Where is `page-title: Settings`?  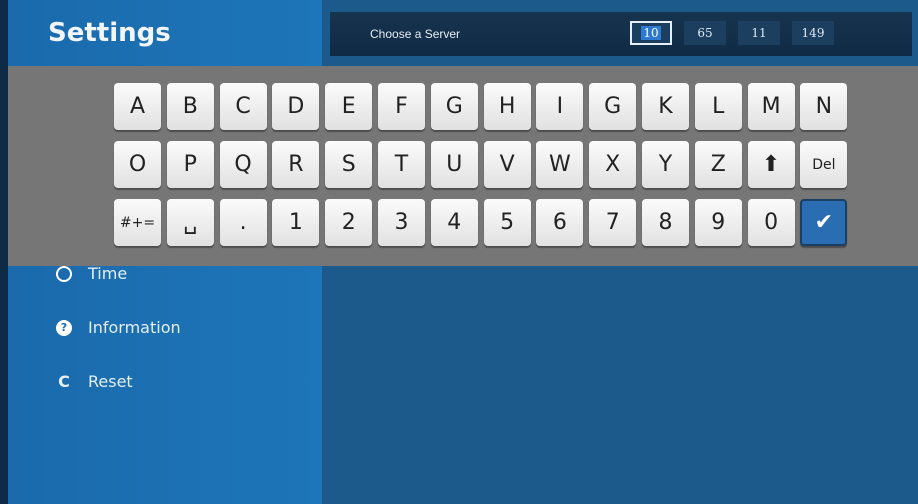 page-title: Settings is located at coordinates (109, 33).